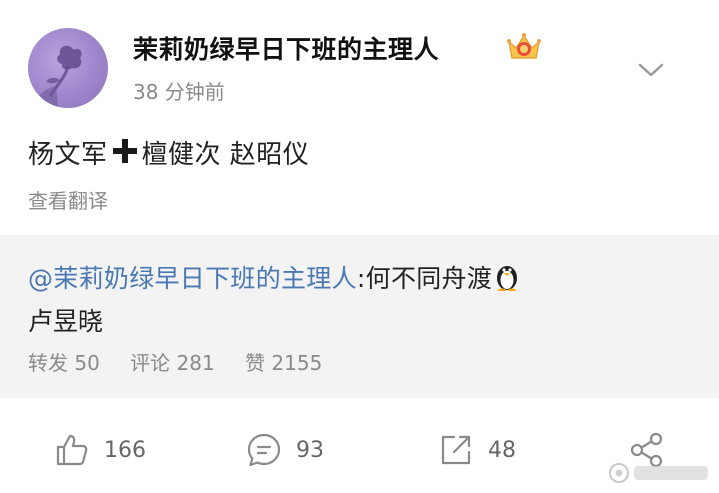  Describe the element at coordinates (72, 450) in the screenshot. I see `thumbs-up-icon` at that location.